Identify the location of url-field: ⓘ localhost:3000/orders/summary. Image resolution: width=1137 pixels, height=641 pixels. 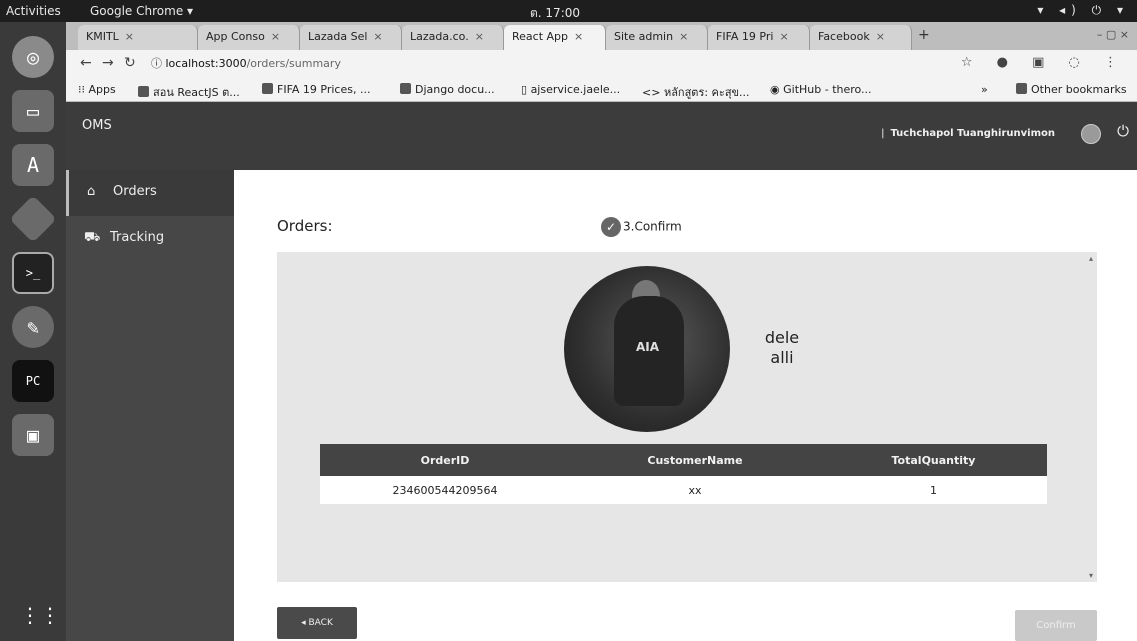
(246, 63).